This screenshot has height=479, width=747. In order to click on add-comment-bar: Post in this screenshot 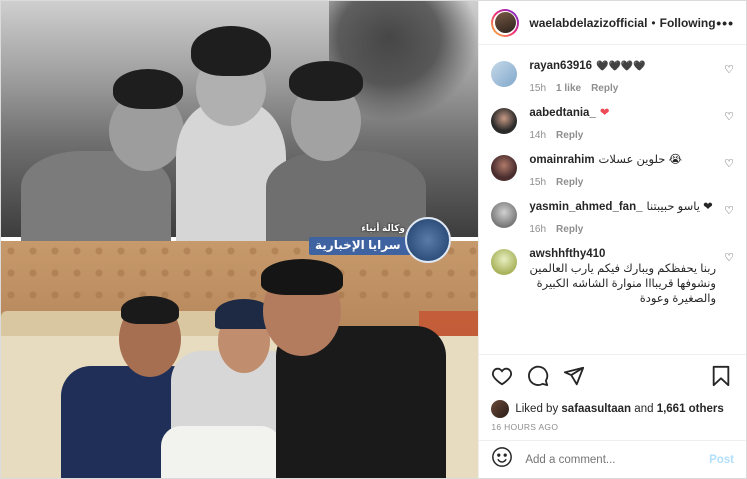, I will do `click(612, 459)`.